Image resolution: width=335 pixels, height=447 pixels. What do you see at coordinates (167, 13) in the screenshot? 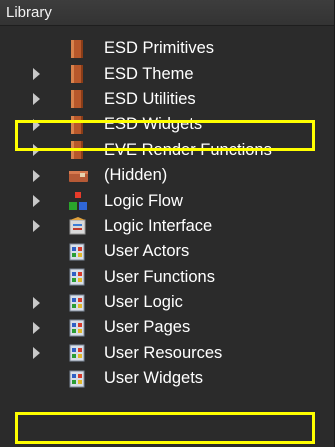
I see `panel-title: Library` at bounding box center [167, 13].